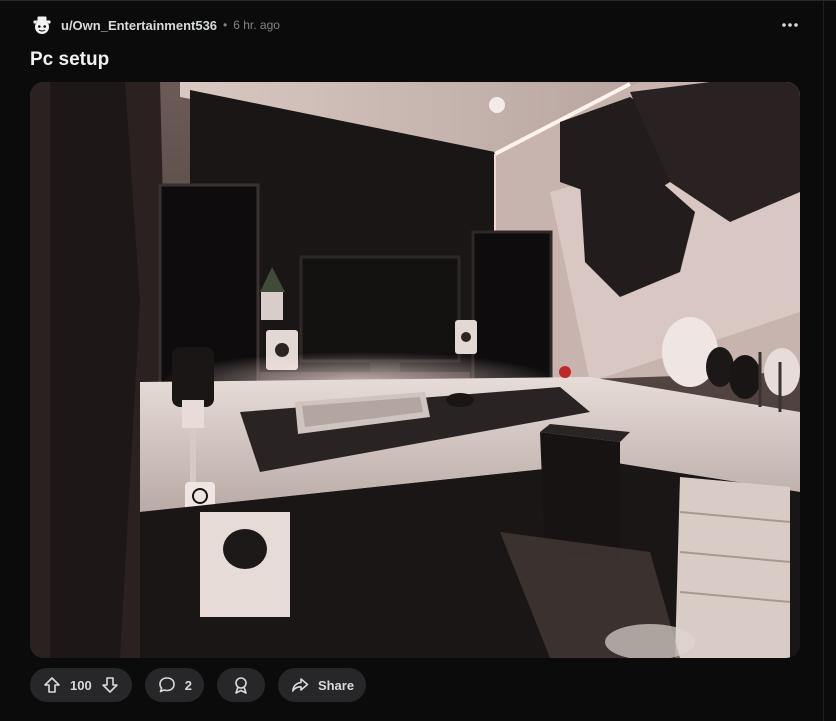 This screenshot has width=836, height=721. I want to click on vote-control: 100, so click(81, 685).